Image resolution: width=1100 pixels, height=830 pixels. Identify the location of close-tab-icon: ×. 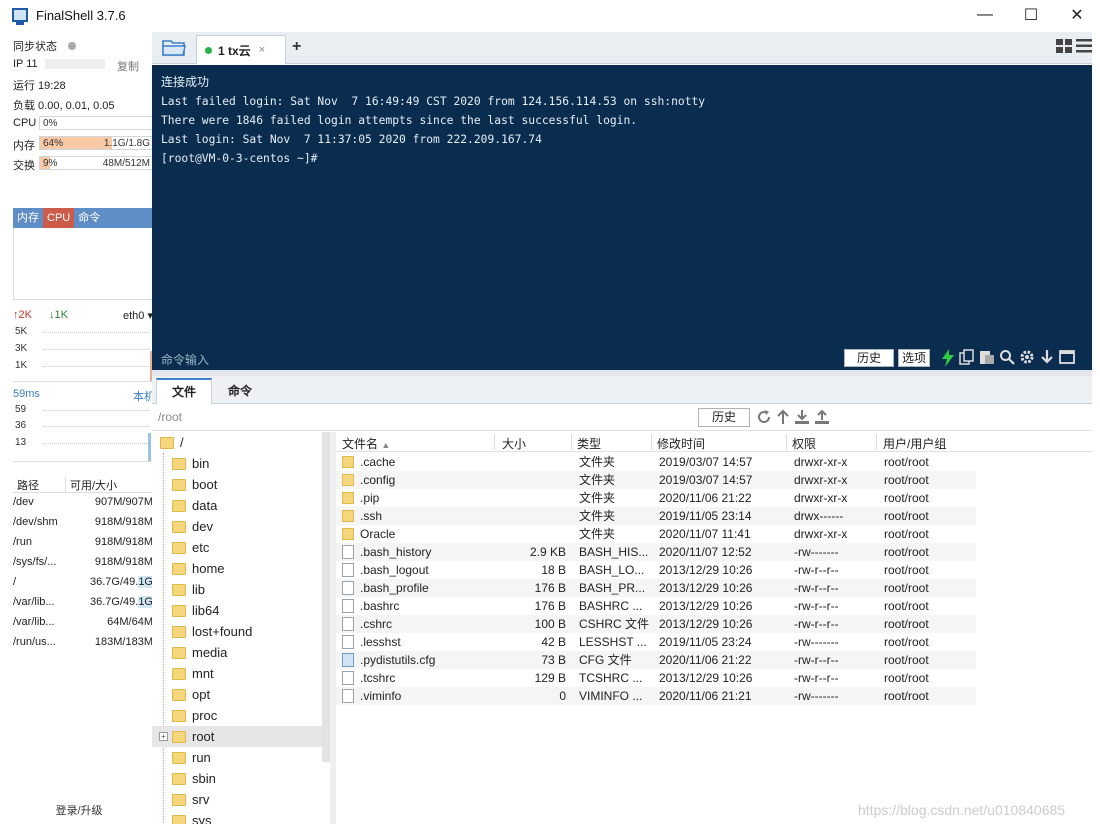
(262, 50).